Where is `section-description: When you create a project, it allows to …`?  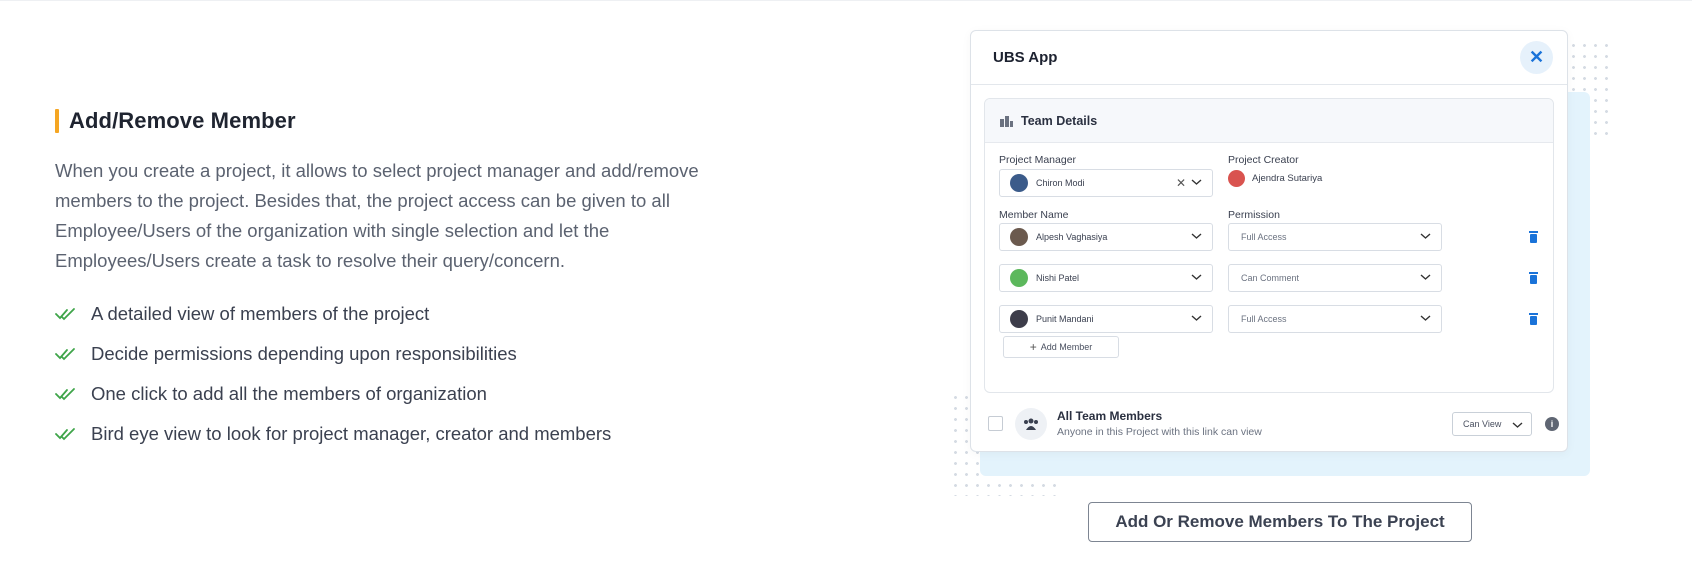 section-description: When you create a project, it allows to … is located at coordinates (377, 215).